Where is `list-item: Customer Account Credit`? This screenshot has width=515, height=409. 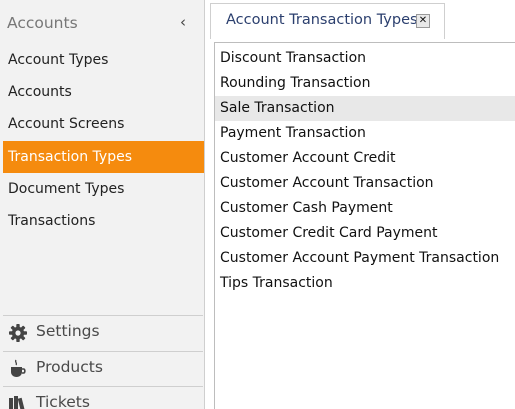
list-item: Customer Account Credit is located at coordinates (365, 158).